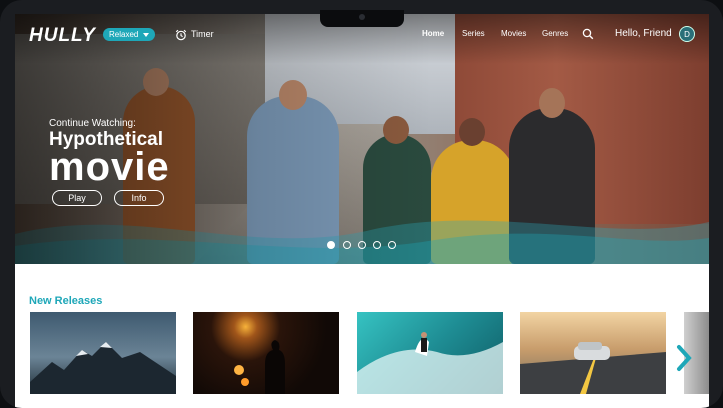 The image size is (723, 408). I want to click on camera-icon, so click(362, 17).